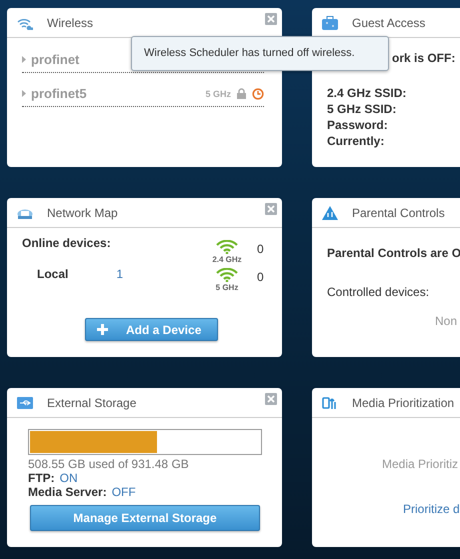  I want to click on setting-value: OFF, so click(124, 492).